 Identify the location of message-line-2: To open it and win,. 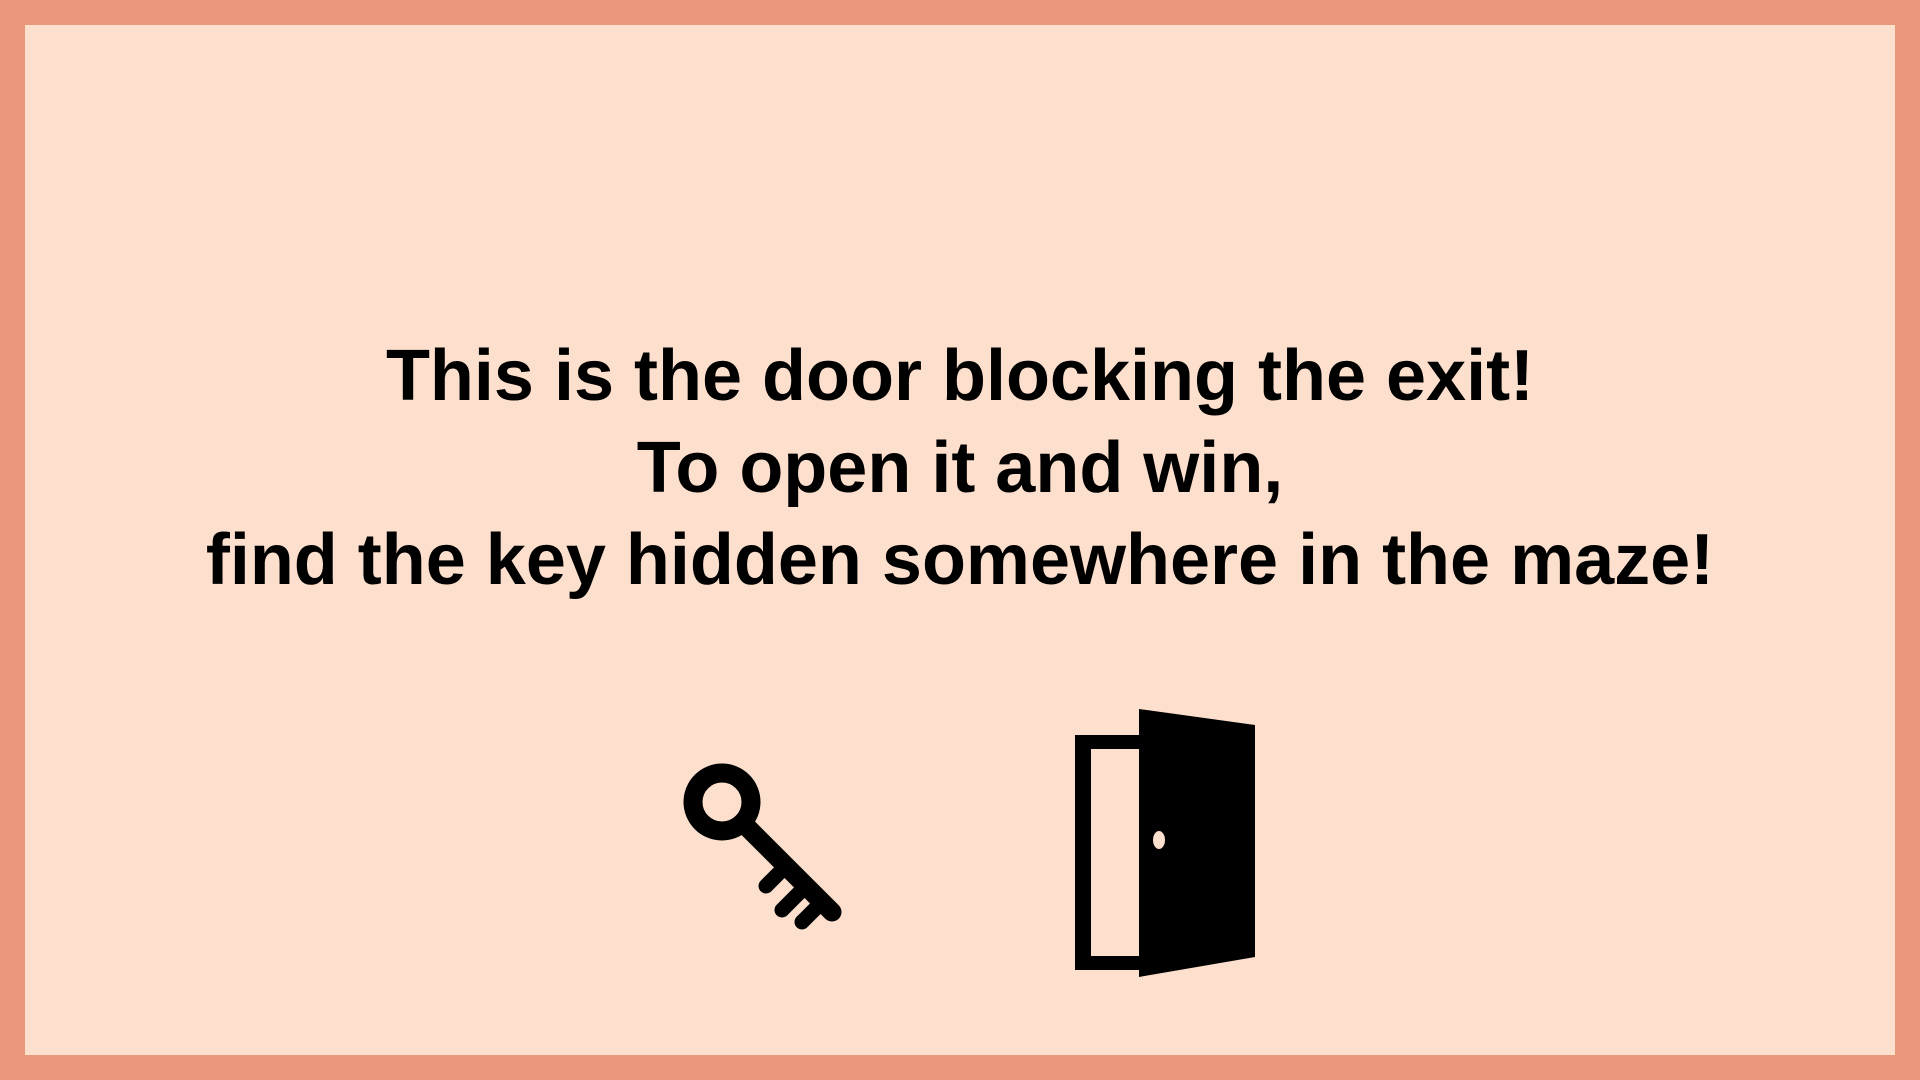
(960, 468).